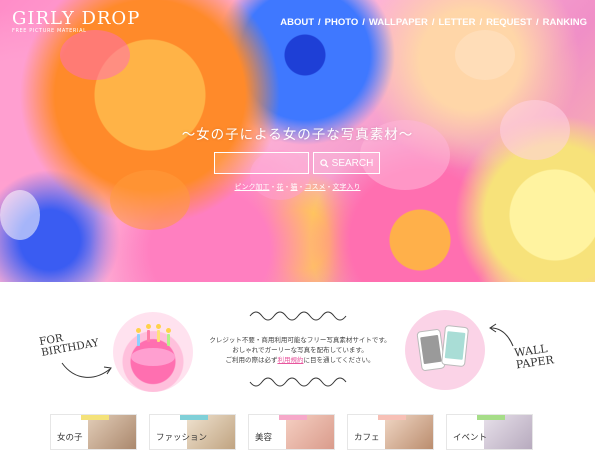  I want to click on search-button: SEARCH, so click(346, 163).